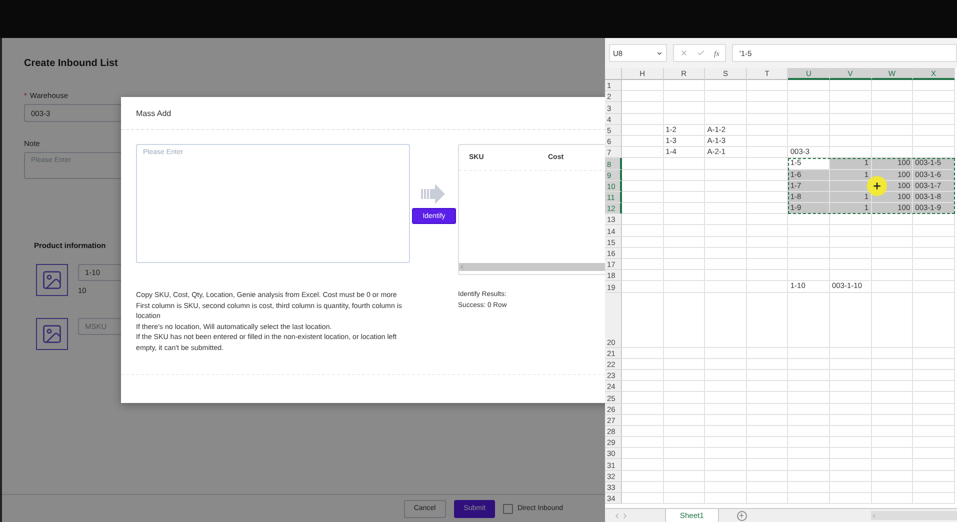  Describe the element at coordinates (71, 63) in the screenshot. I see `page-title: Create Inbound List` at that location.